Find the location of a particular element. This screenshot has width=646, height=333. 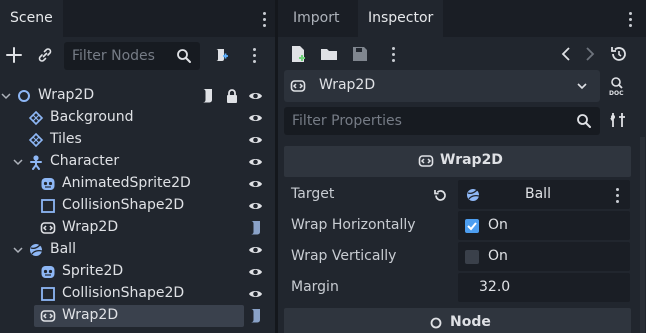

scene-tab-bar: Scene is located at coordinates (137, 18).